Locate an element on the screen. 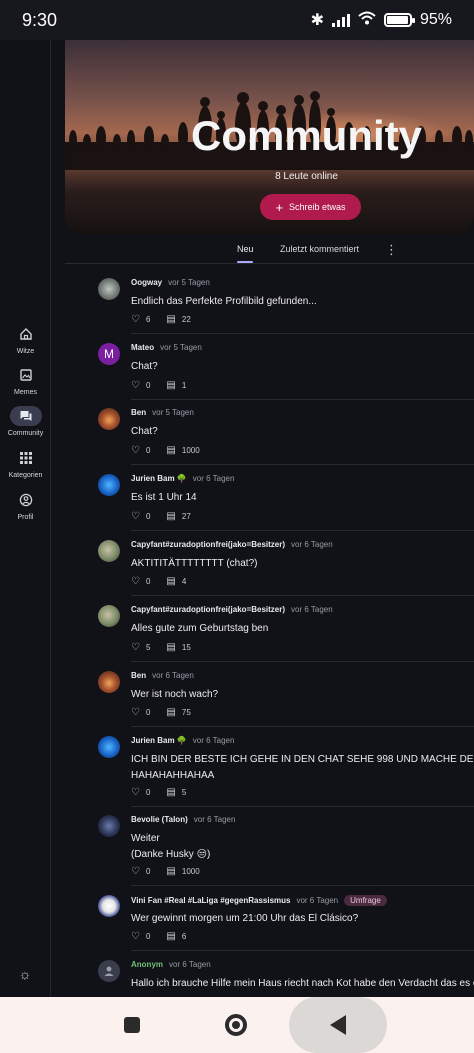  rail-item-memes: Memes is located at coordinates (25, 380).